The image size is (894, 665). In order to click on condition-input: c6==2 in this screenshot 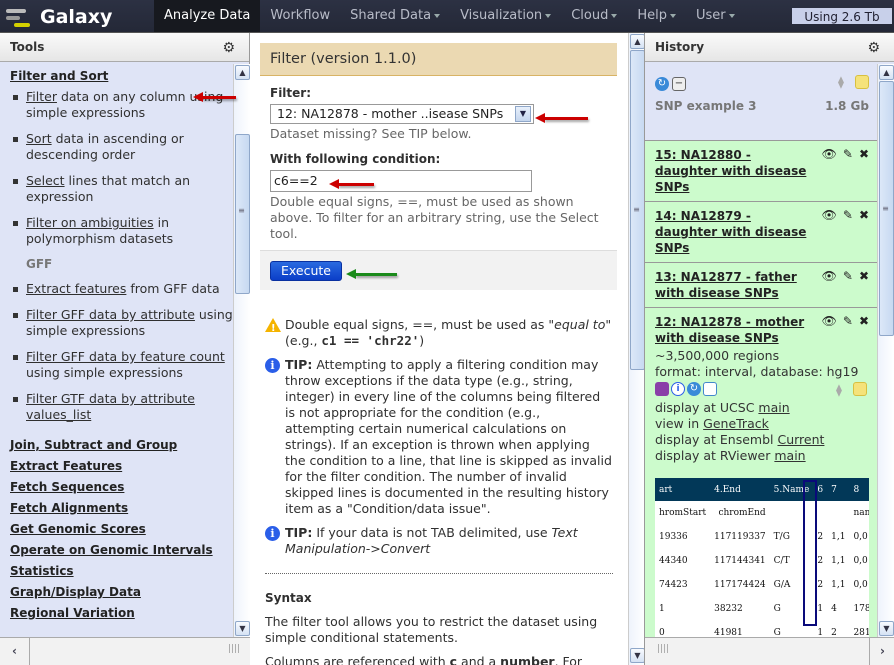, I will do `click(401, 181)`.